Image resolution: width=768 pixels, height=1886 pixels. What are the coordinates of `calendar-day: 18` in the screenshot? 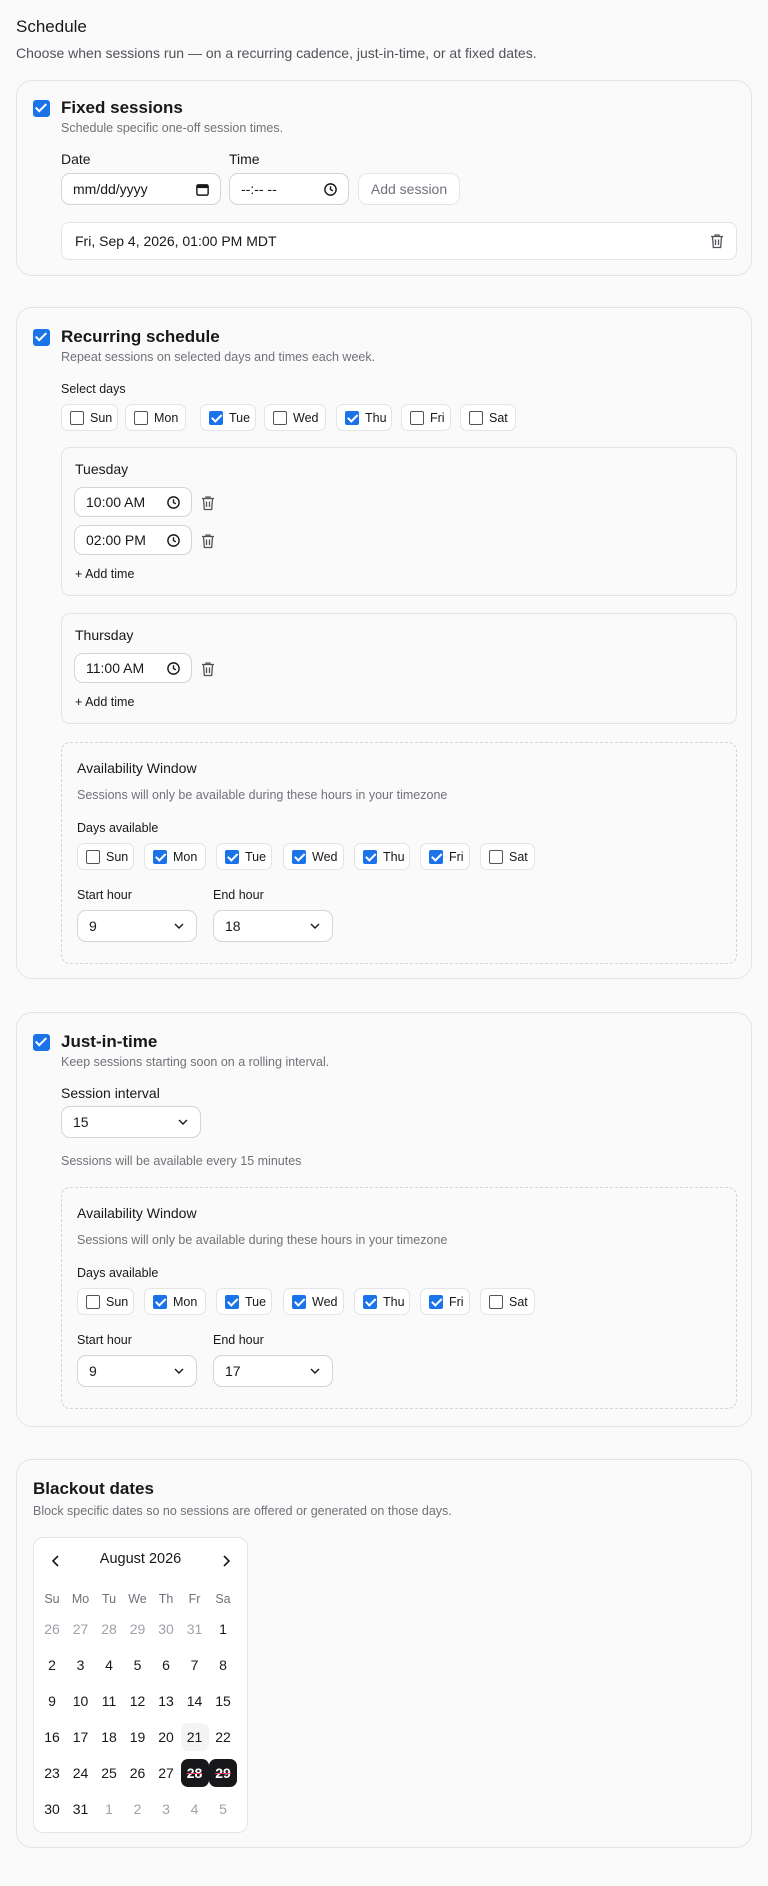 It's located at (109, 1737).